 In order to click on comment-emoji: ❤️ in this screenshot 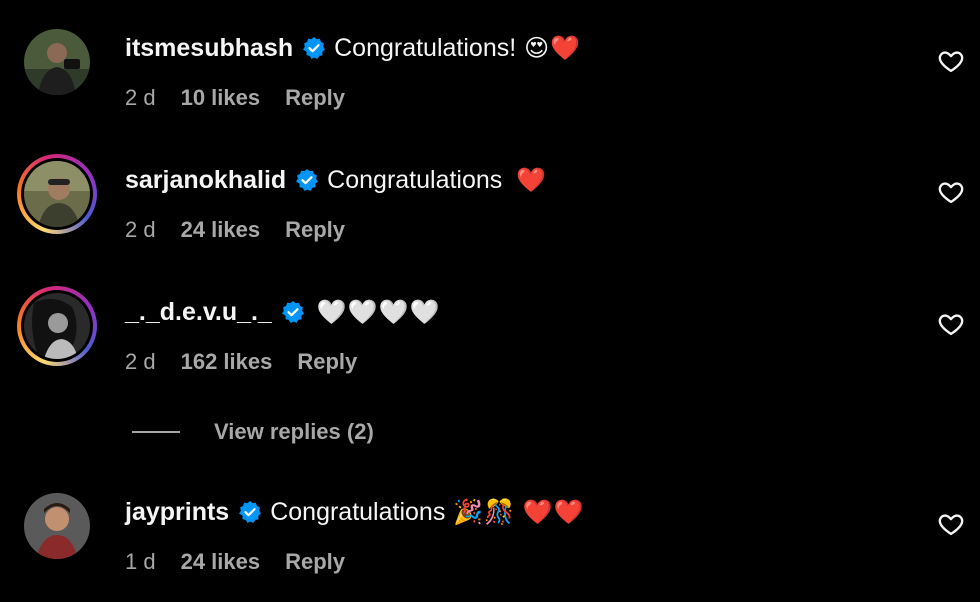, I will do `click(532, 180)`.